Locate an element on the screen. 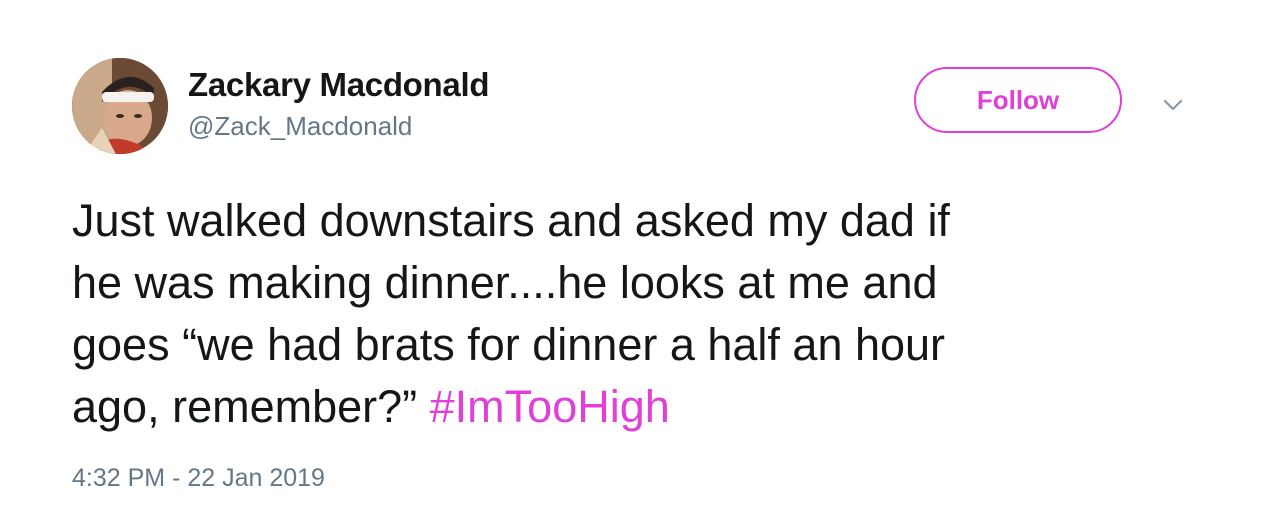 The width and height of the screenshot is (1270, 520). tweet-text-fragment: ago, remember?” is located at coordinates (251, 406).